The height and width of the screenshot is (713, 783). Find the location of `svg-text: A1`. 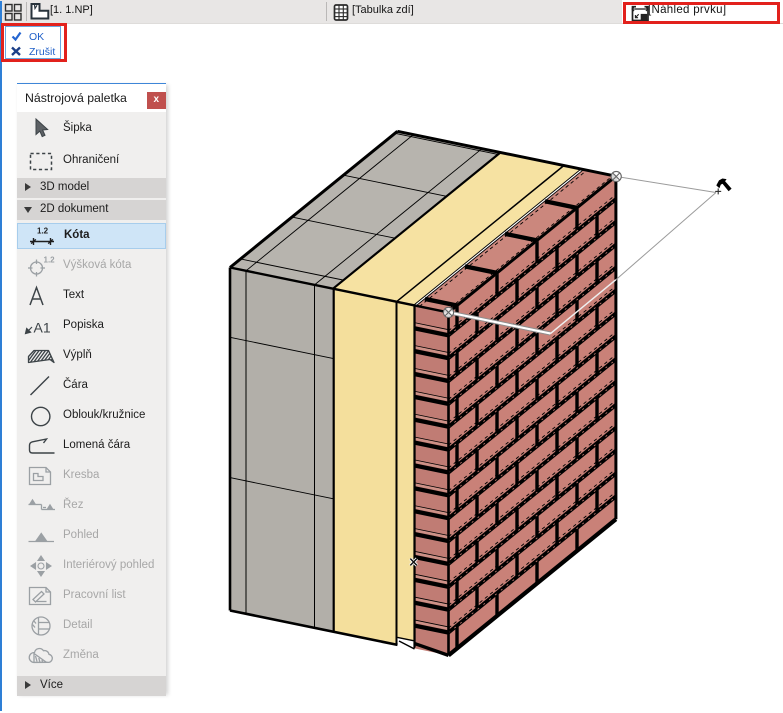

svg-text: A1 is located at coordinates (42, 328).